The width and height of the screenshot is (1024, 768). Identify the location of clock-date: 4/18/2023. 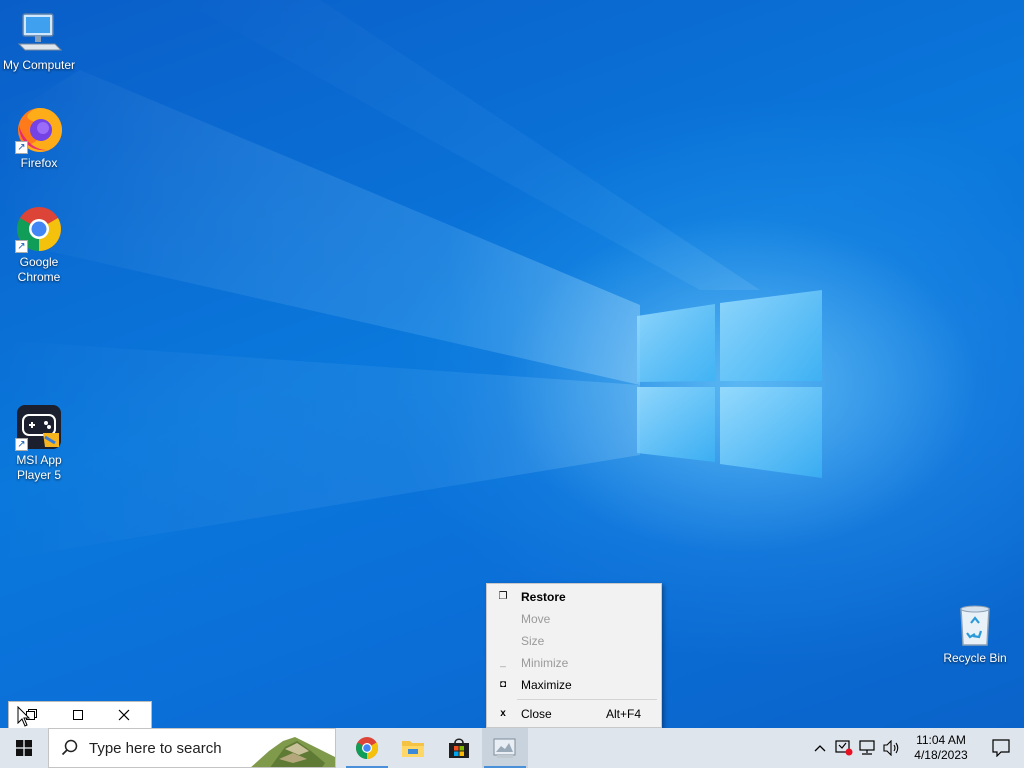
(941, 755).